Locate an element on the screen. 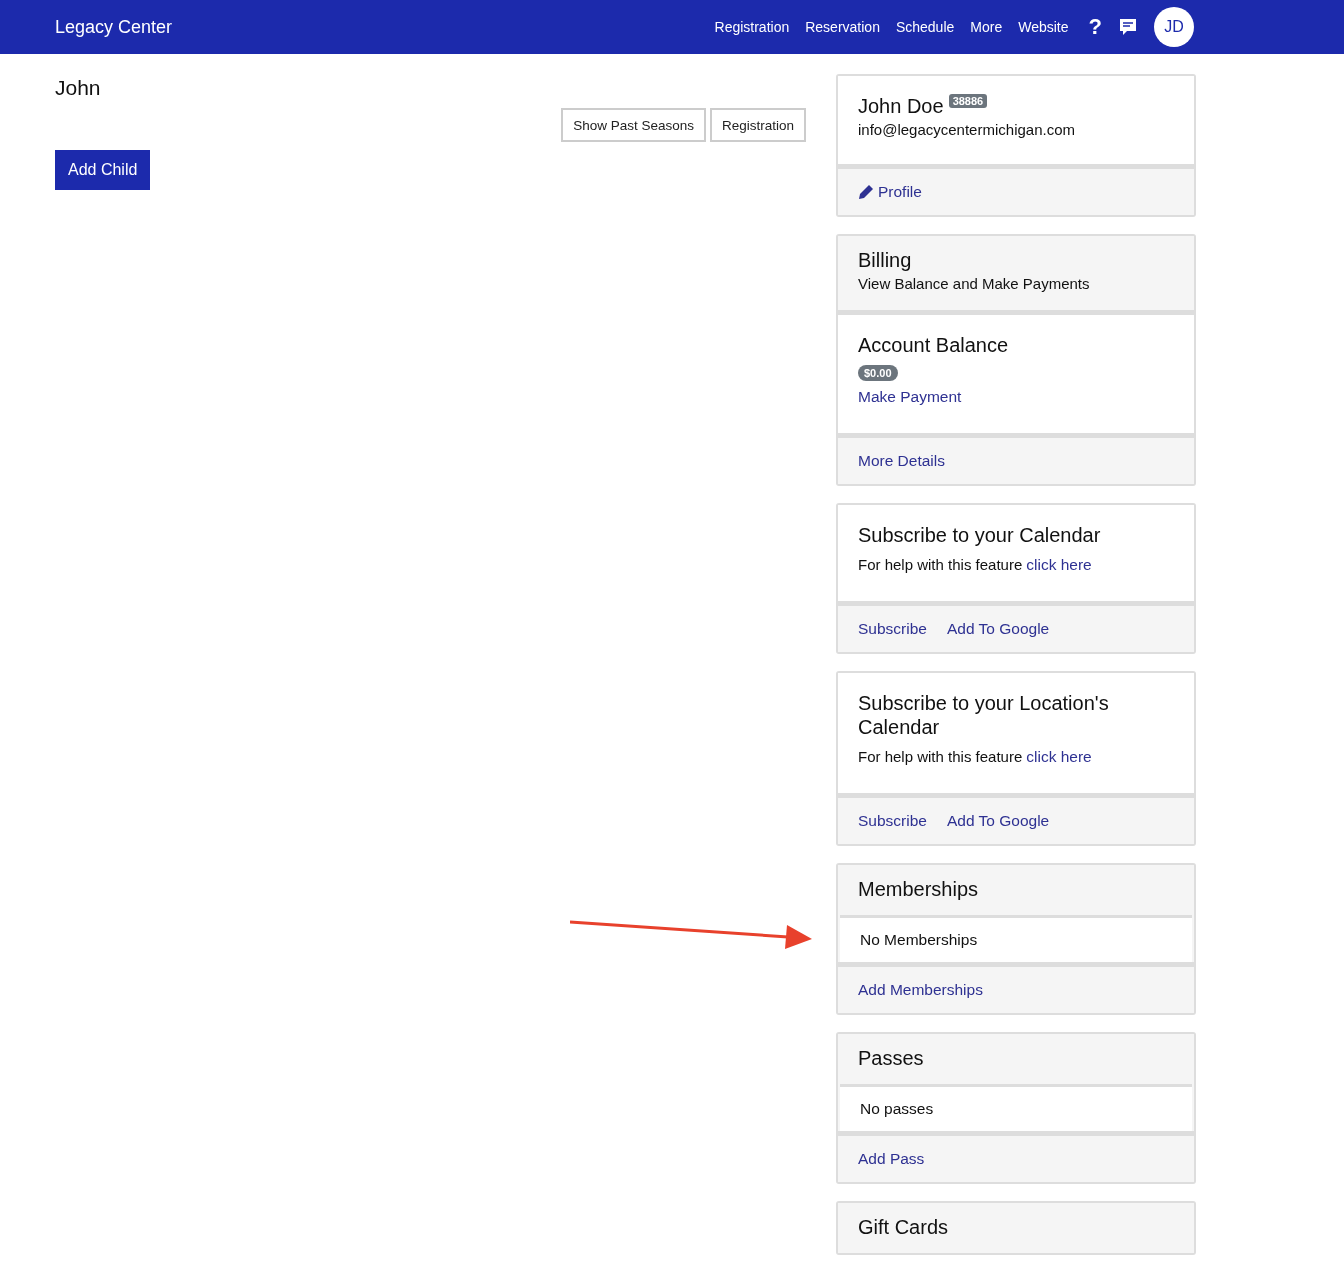  nav-link: More is located at coordinates (986, 27).